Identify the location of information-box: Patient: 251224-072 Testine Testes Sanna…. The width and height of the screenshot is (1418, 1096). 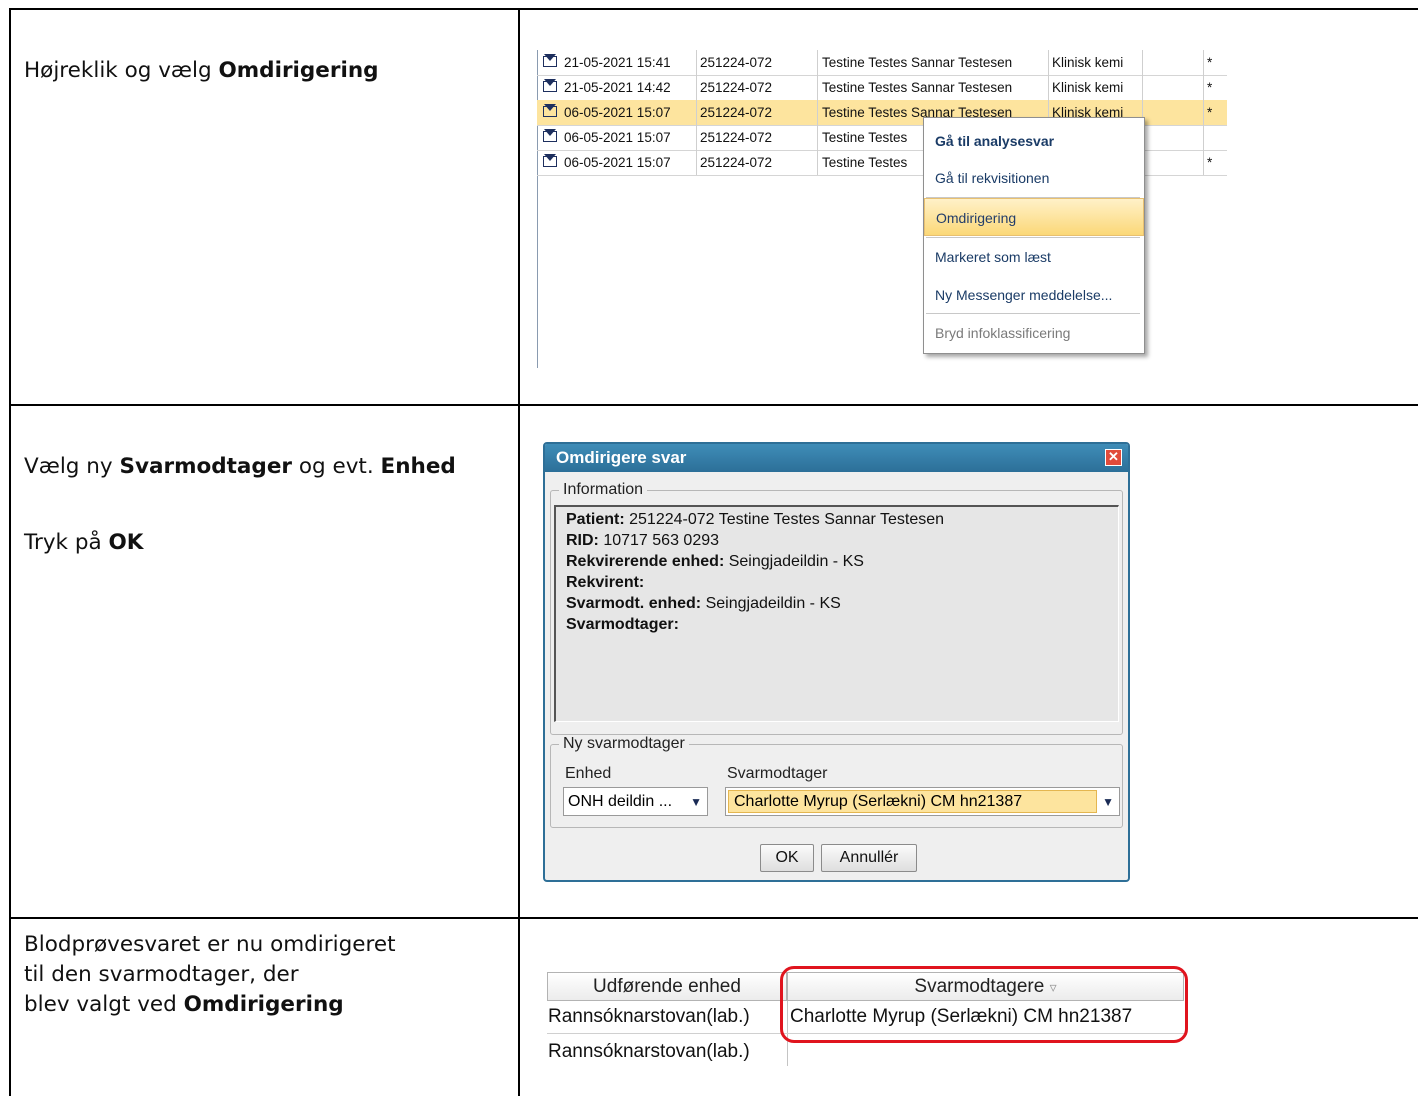
(836, 613).